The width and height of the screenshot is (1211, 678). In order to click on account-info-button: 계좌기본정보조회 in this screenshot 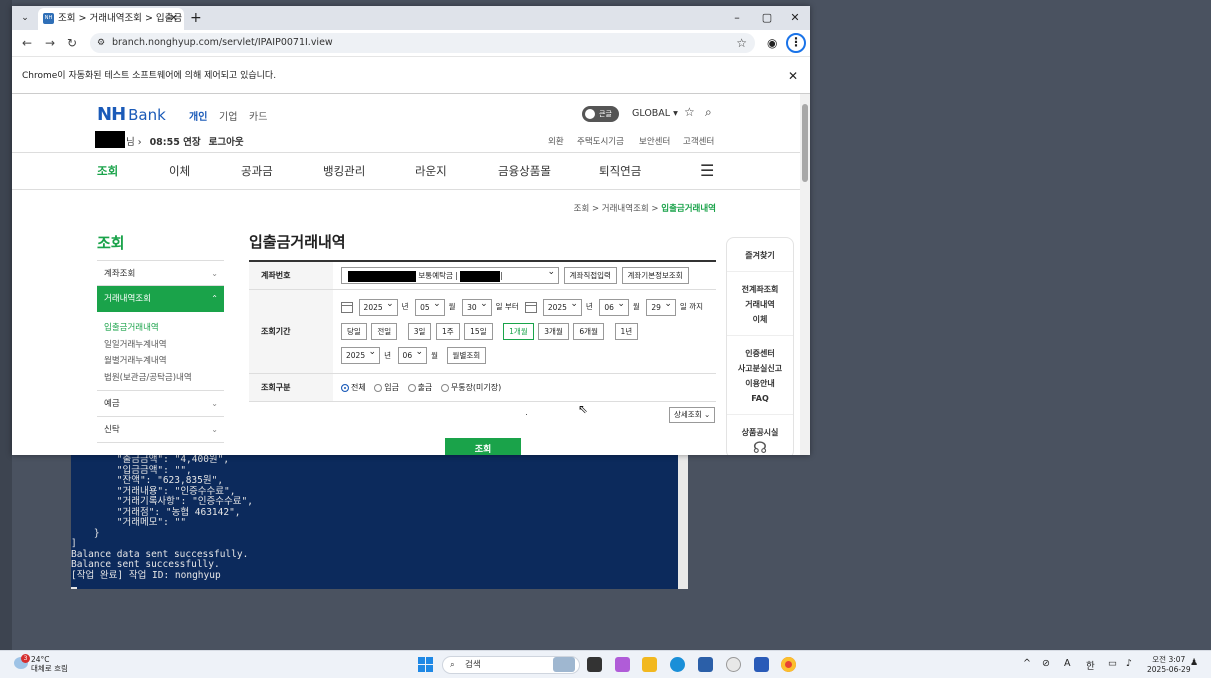, I will do `click(655, 275)`.